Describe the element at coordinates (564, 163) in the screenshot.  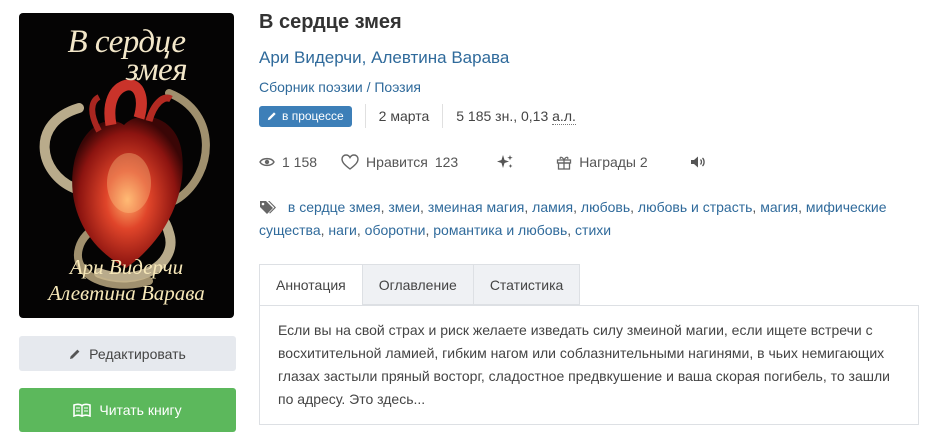
I see `gift-icon` at that location.